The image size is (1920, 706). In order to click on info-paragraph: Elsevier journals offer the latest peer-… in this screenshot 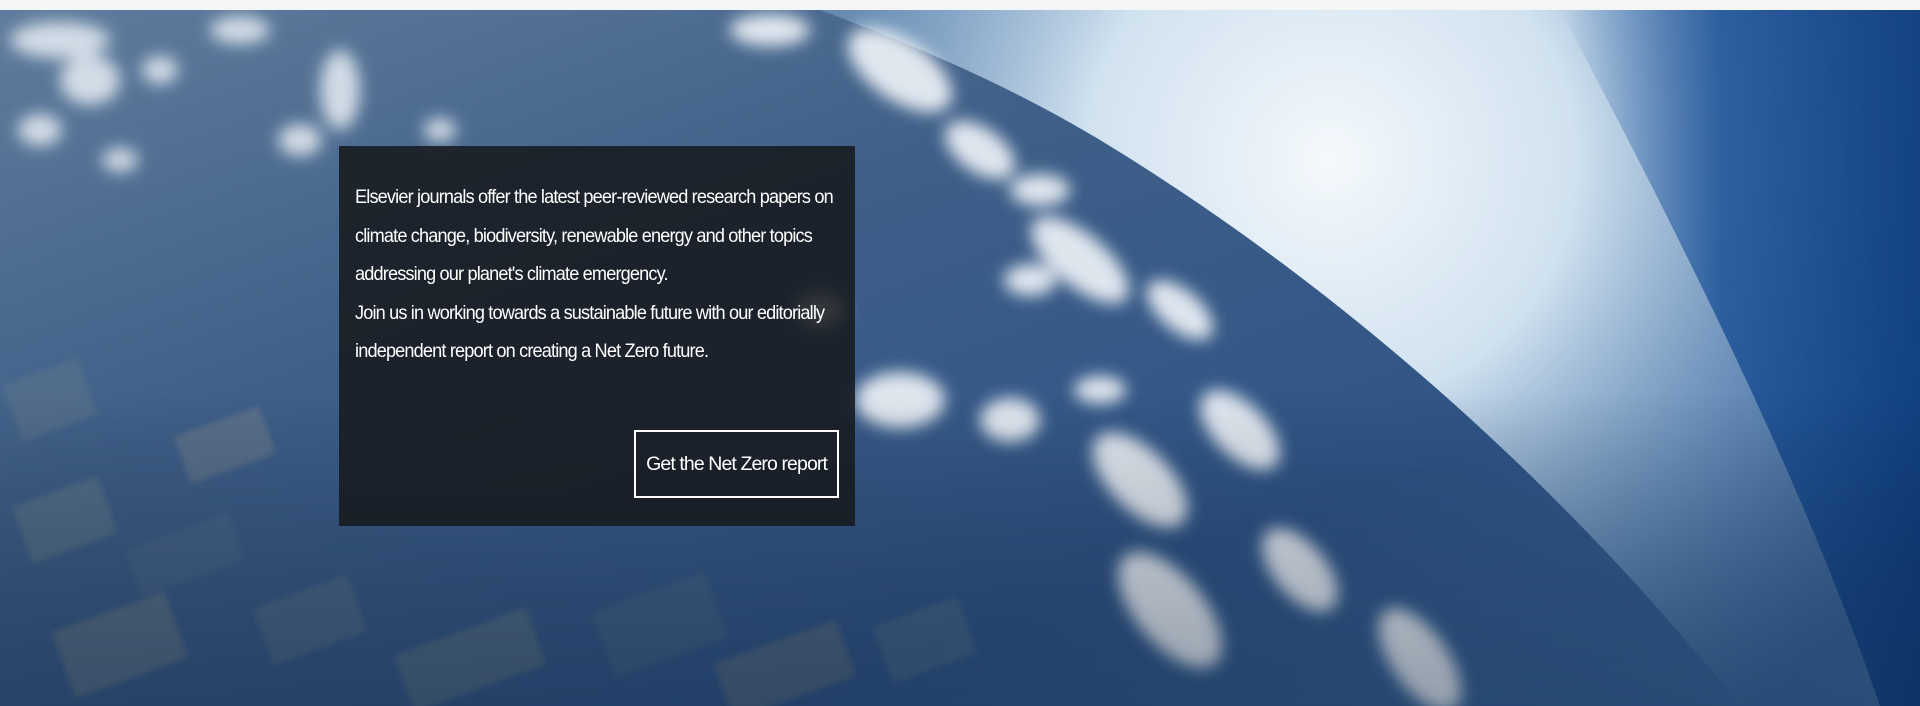, I will do `click(601, 274)`.